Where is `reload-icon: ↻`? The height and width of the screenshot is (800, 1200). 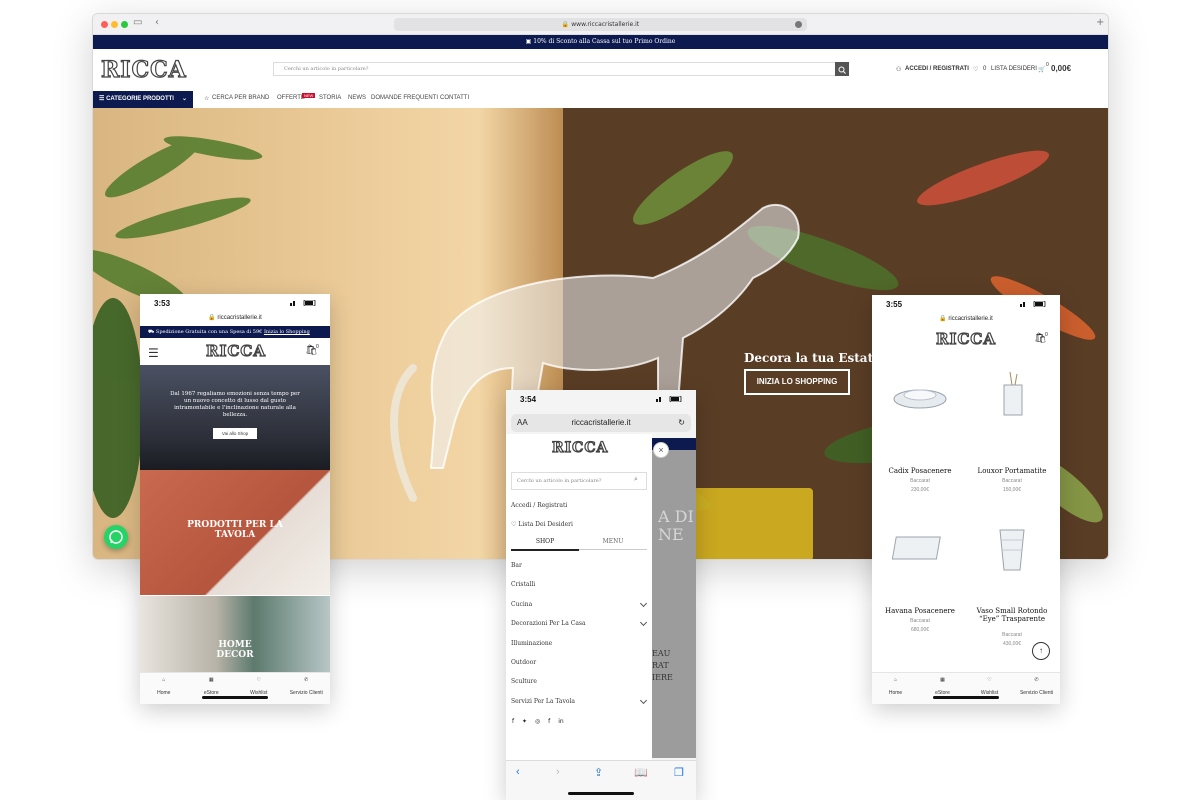 reload-icon: ↻ is located at coordinates (681, 423).